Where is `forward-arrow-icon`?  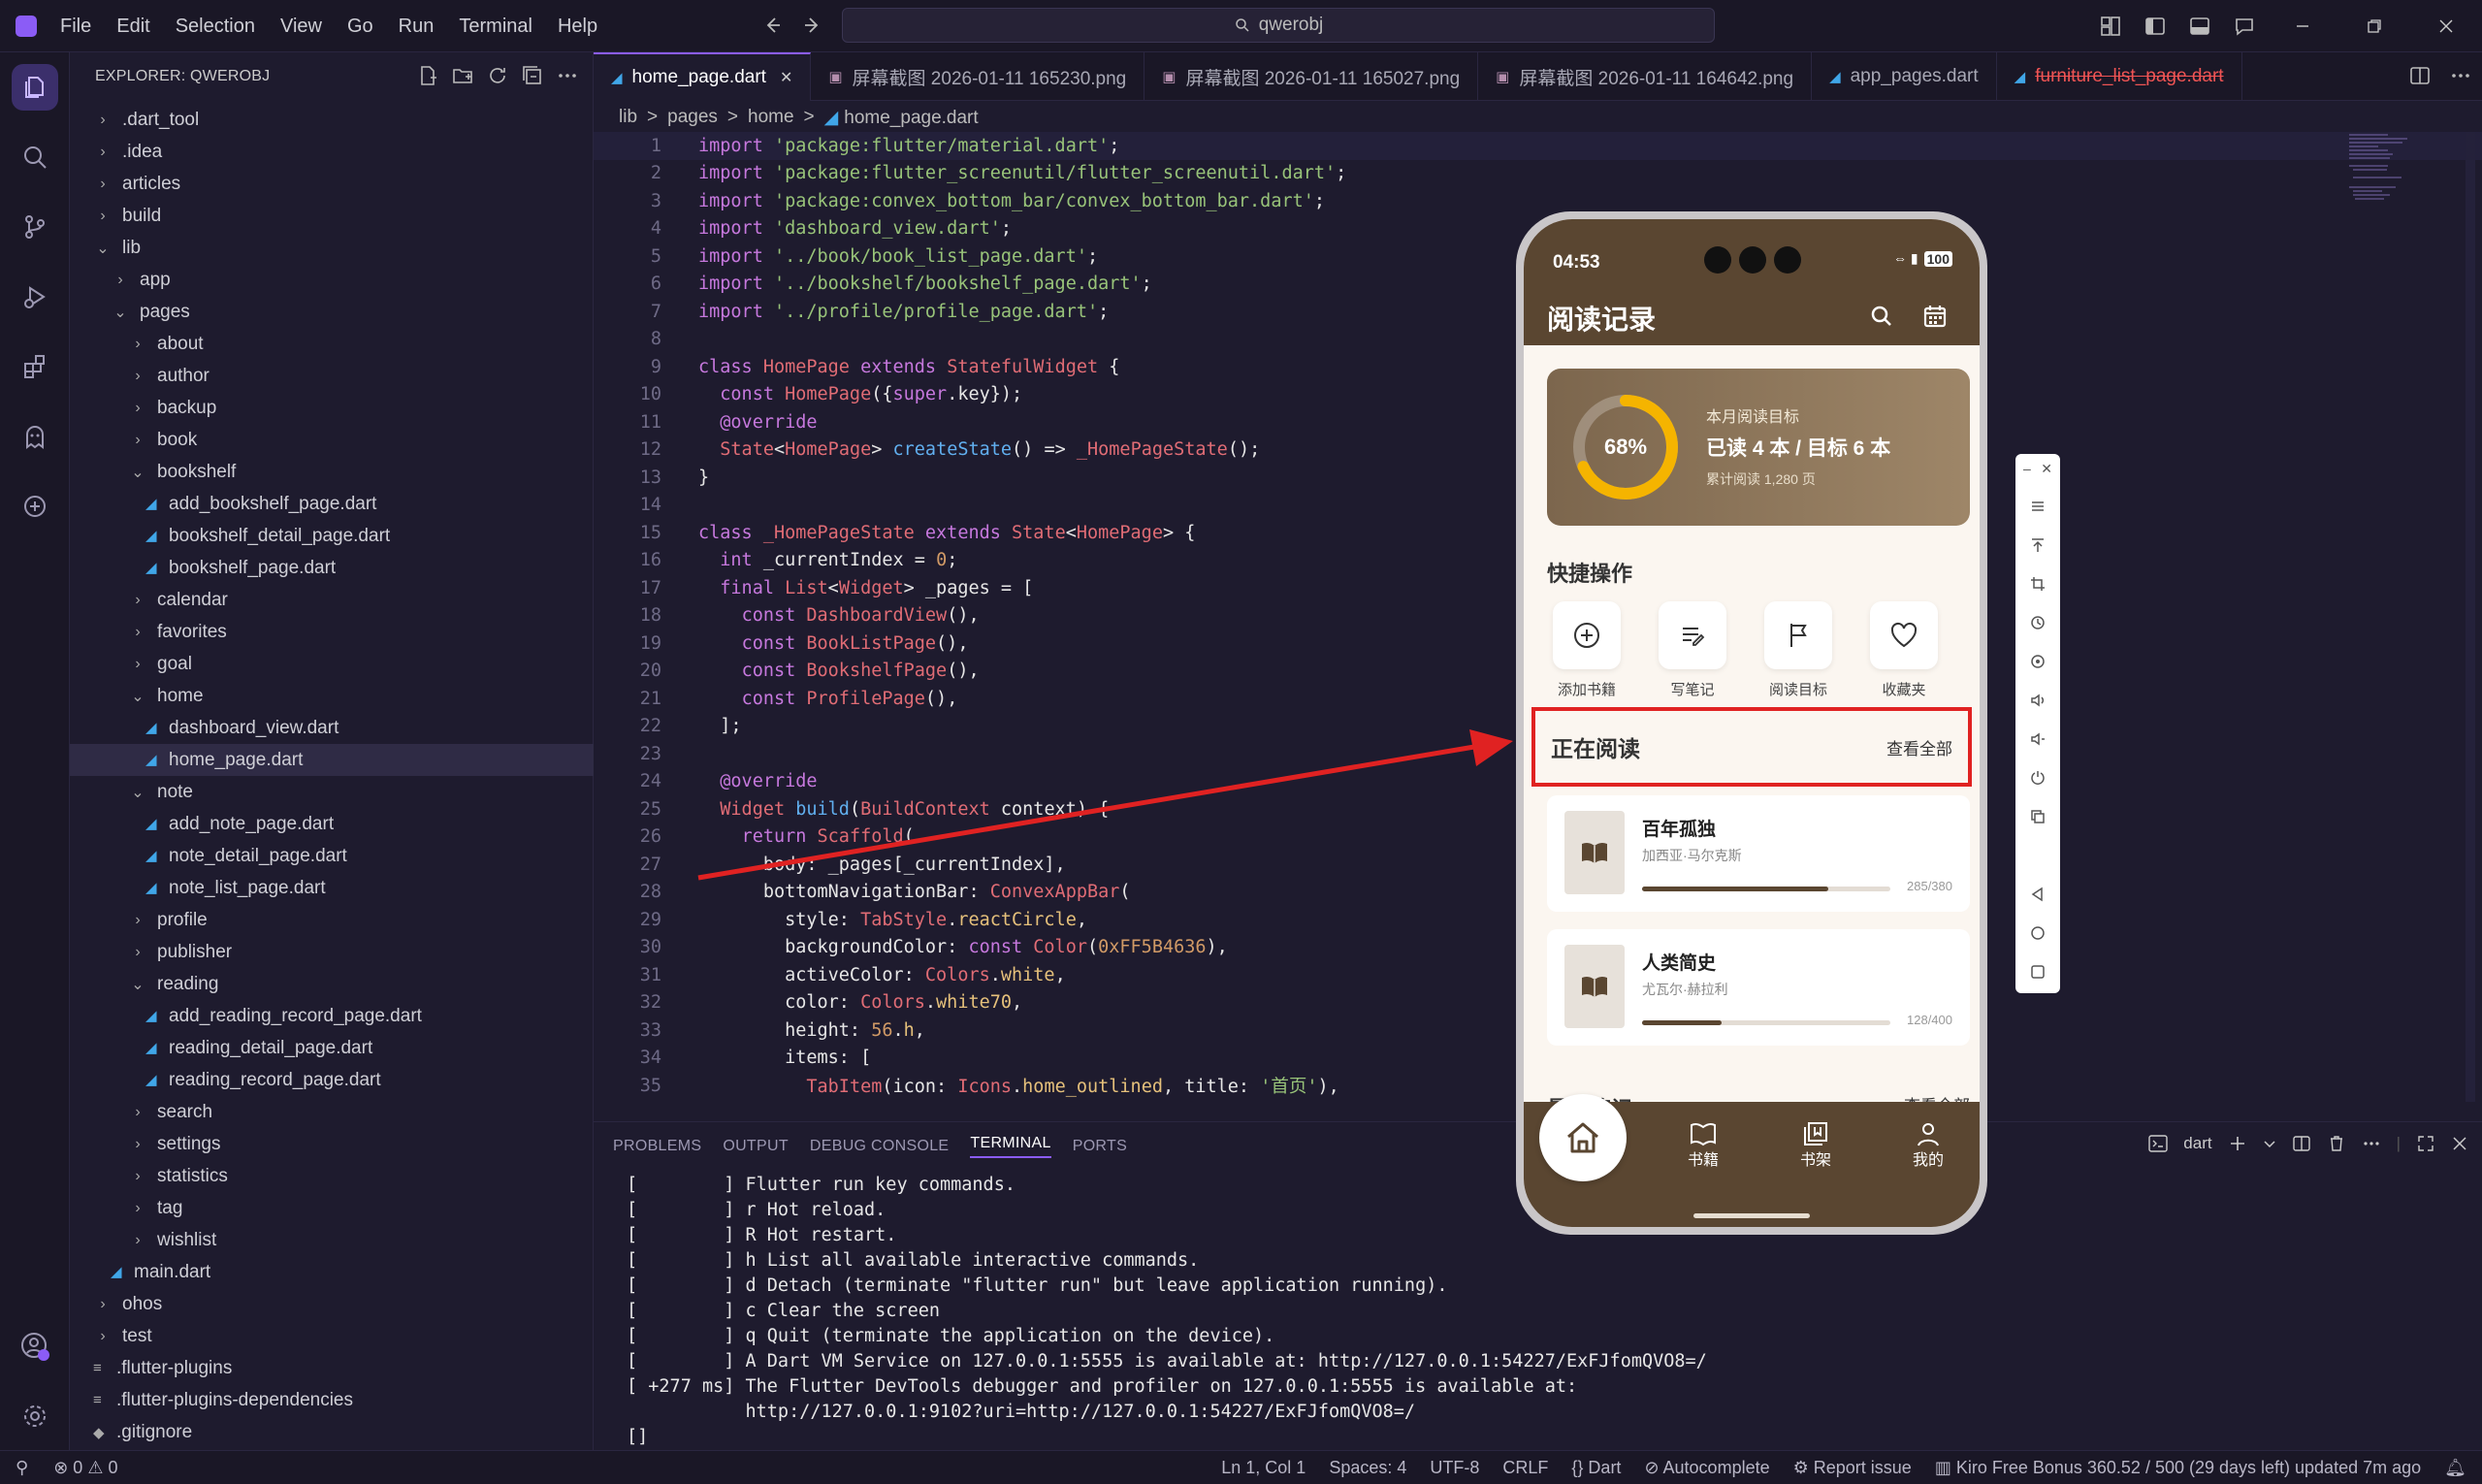
forward-arrow-icon is located at coordinates (812, 25).